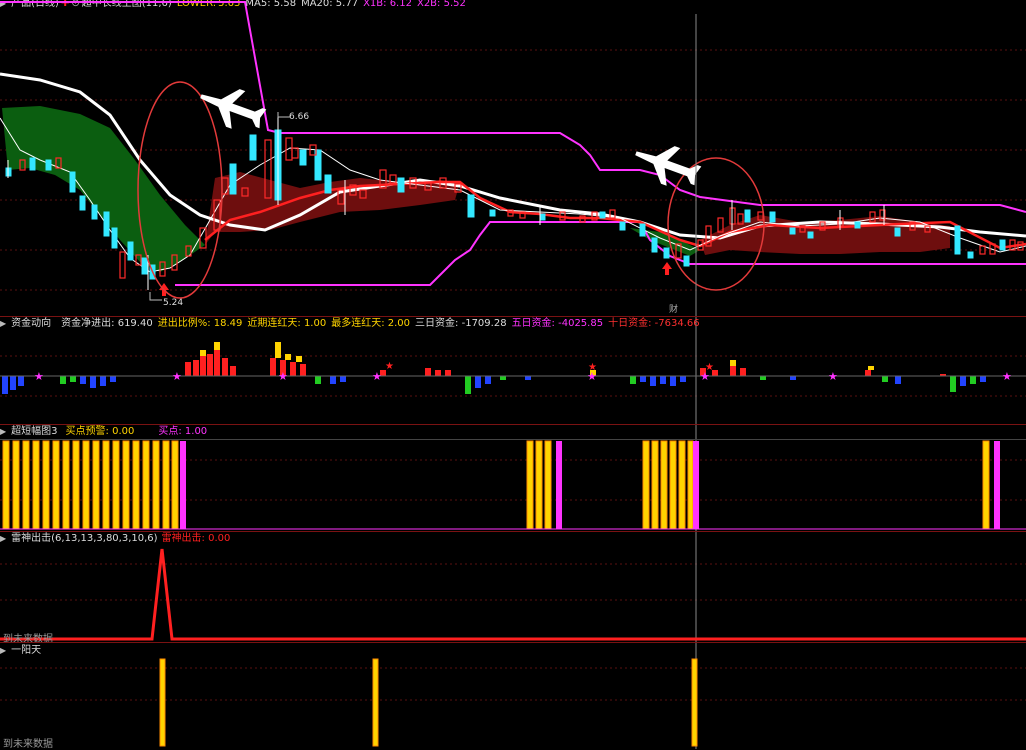 The image size is (1026, 750). I want to click on up-arrow-icon, so click(667, 268).